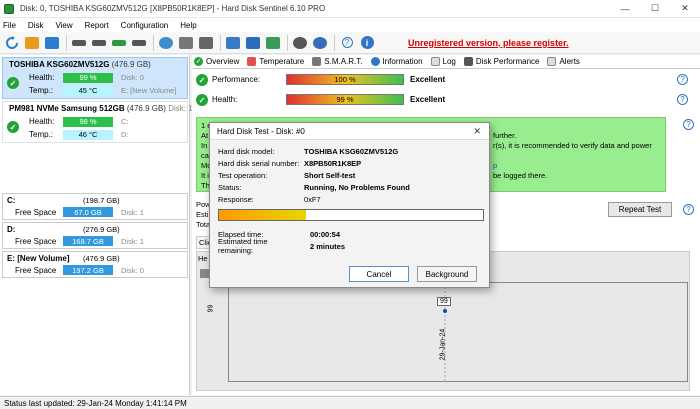  Describe the element at coordinates (273, 43) in the screenshot. I see `network-button` at that location.